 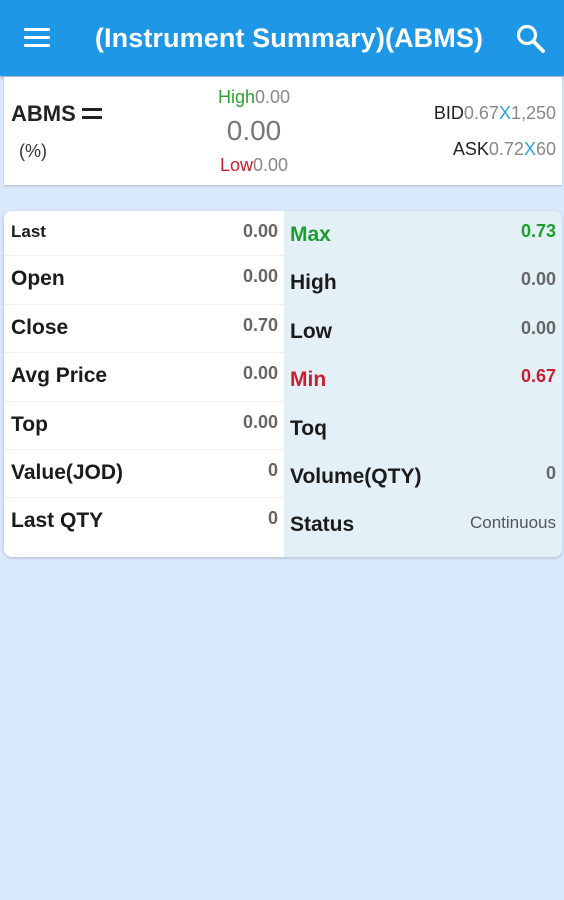 I want to click on status-value: Continuous, so click(x=512, y=522).